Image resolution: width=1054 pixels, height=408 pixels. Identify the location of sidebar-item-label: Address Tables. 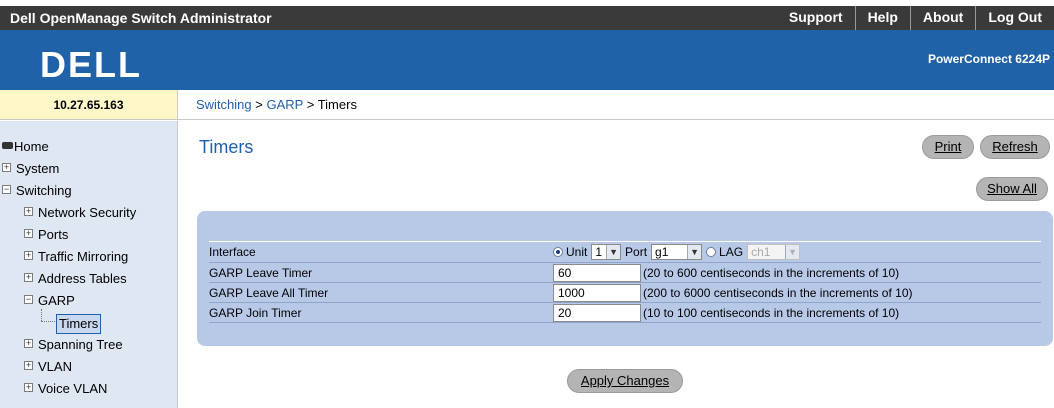
(82, 278).